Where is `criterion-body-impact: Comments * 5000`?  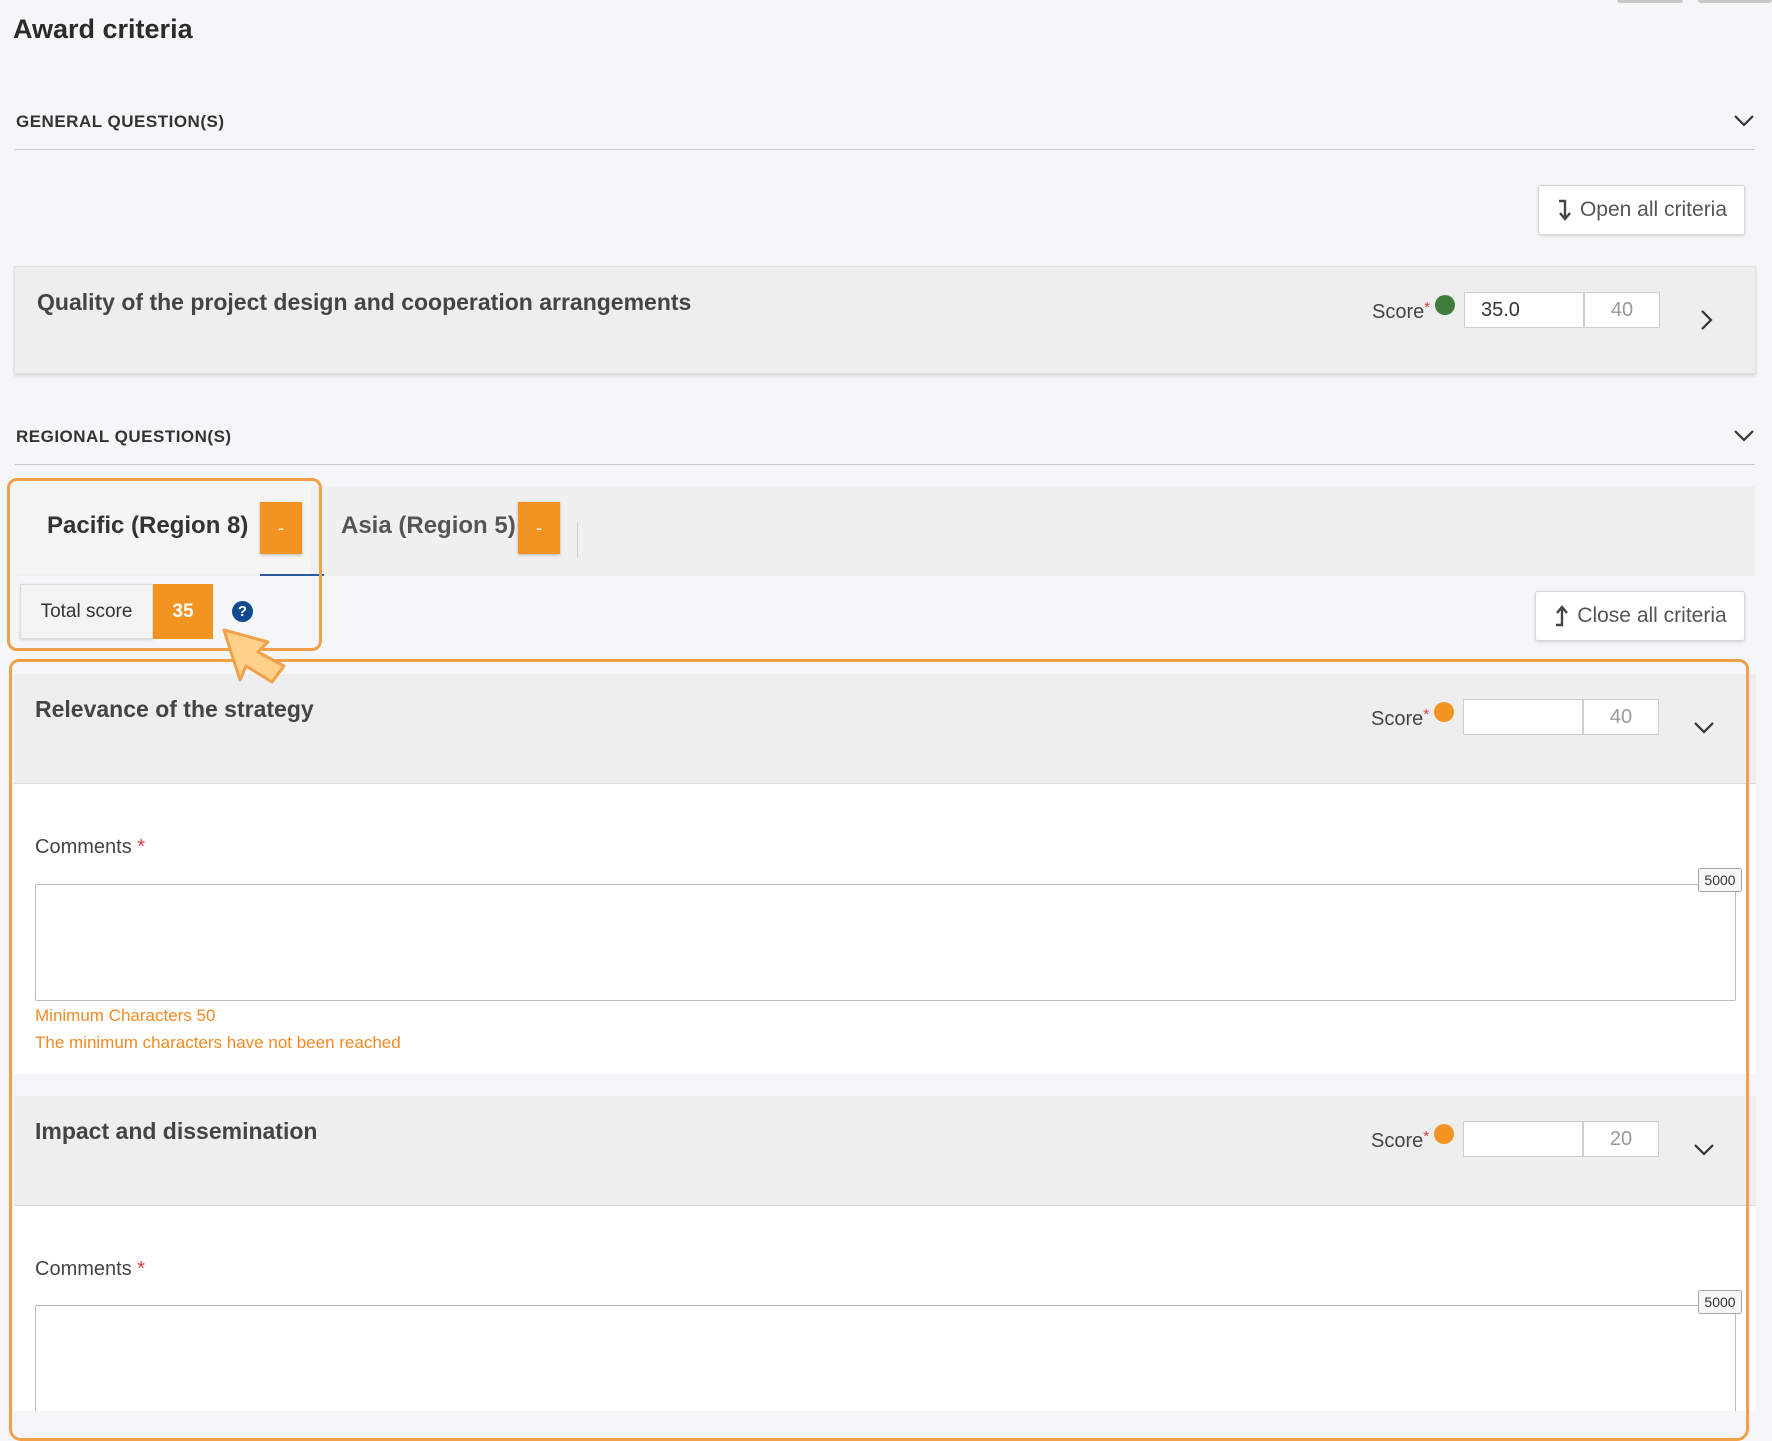 criterion-body-impact: Comments * 5000 is located at coordinates (885, 1308).